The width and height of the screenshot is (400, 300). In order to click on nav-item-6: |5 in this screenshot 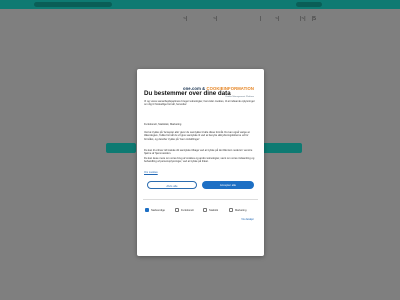, I will do `click(314, 19)`.